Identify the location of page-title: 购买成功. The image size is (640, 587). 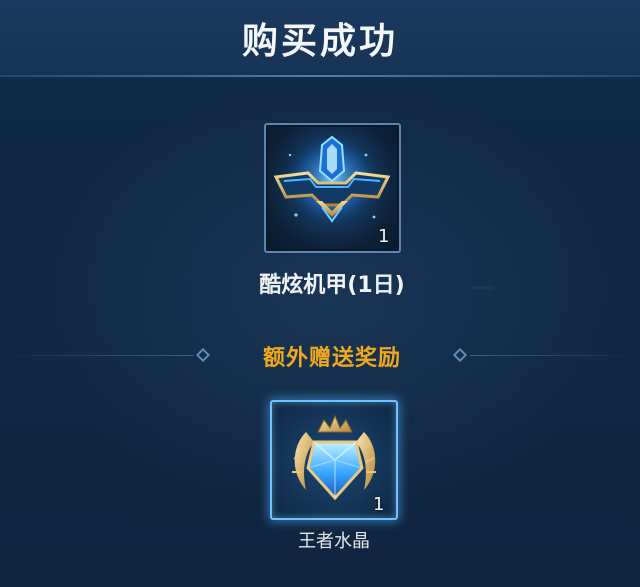
(319, 41).